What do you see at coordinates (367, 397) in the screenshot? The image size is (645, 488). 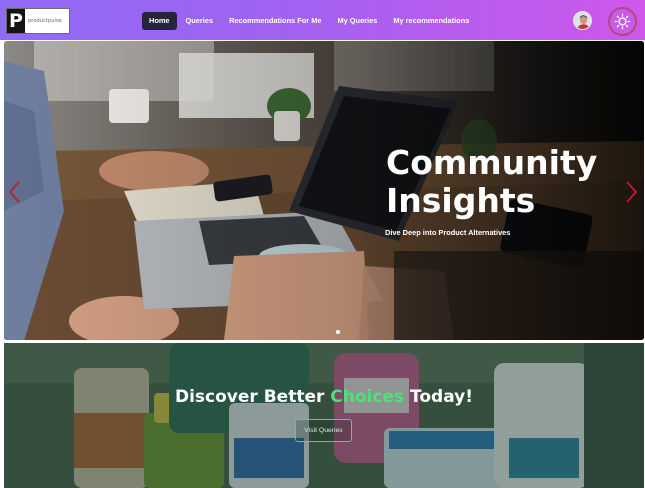 I see `promo-heading-accent: Choices` at bounding box center [367, 397].